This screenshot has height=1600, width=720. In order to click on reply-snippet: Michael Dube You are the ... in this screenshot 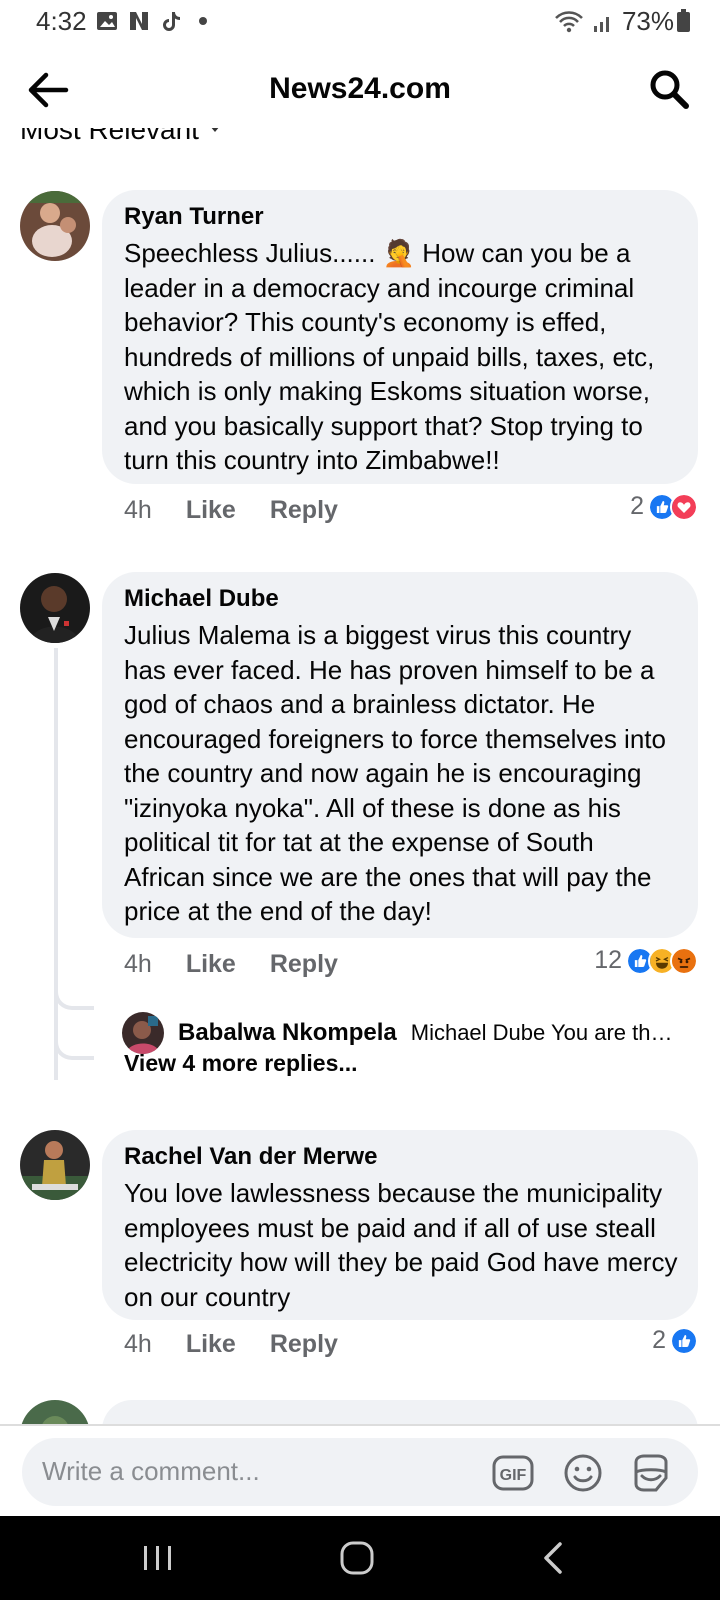, I will do `click(546, 1032)`.